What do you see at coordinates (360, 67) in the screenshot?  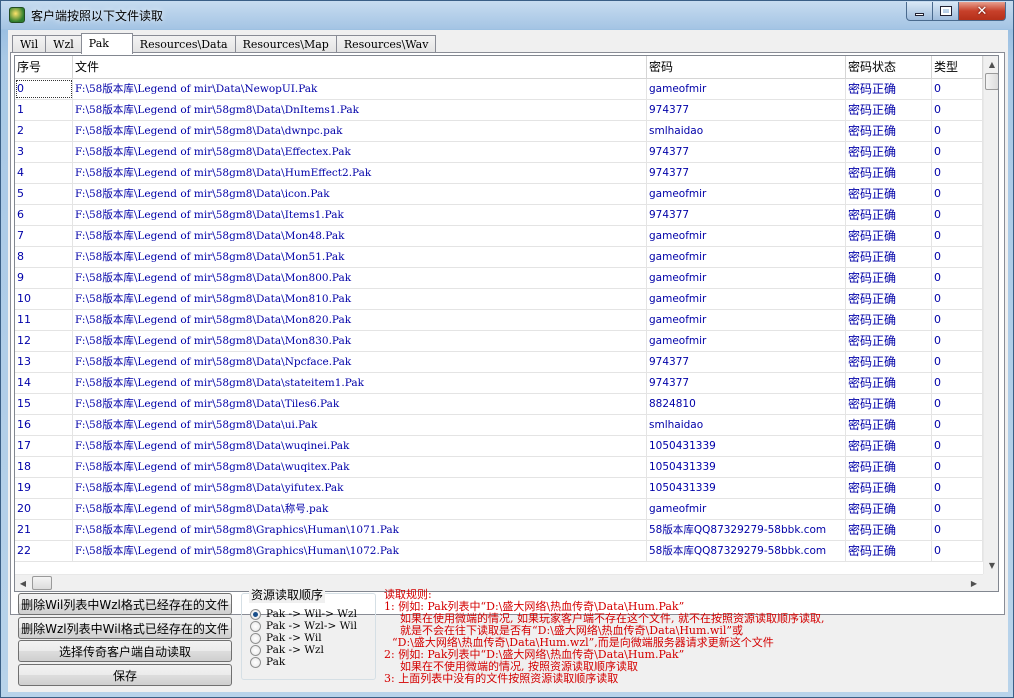 I see `column-header-file: 文件` at bounding box center [360, 67].